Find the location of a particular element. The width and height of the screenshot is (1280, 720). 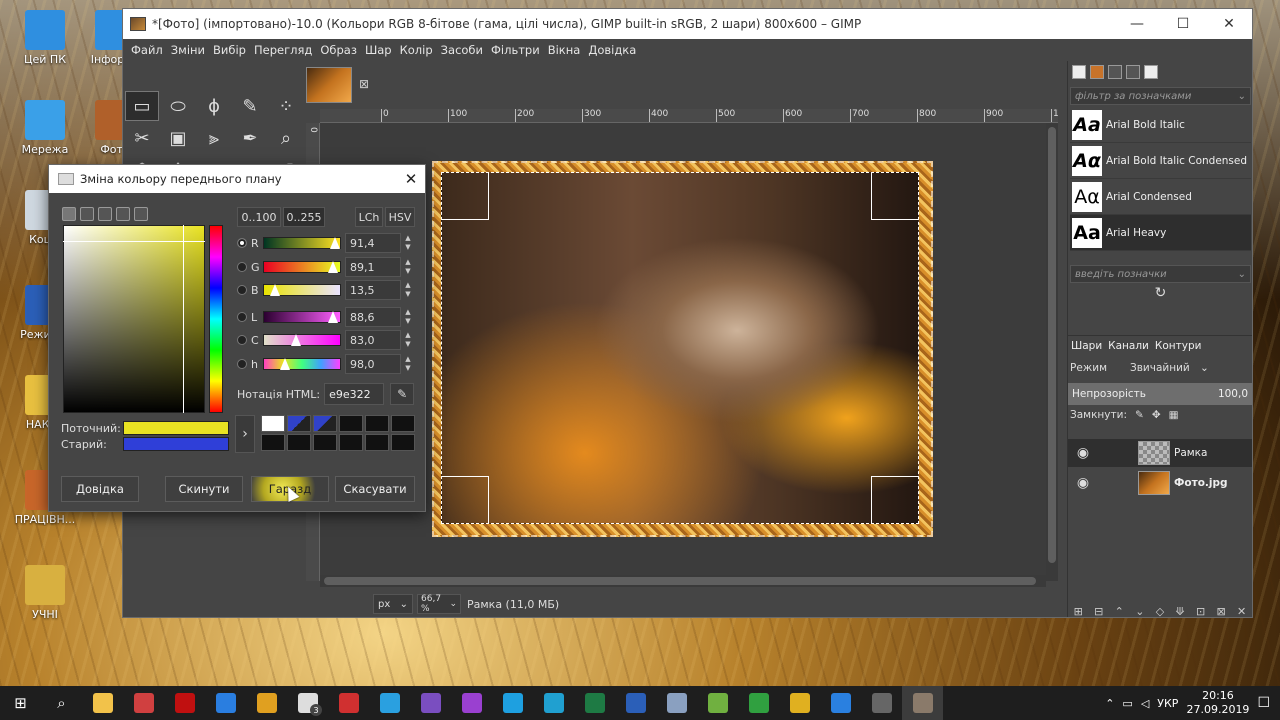

refresh-fonts-icon: ↻ is located at coordinates (1160, 293).